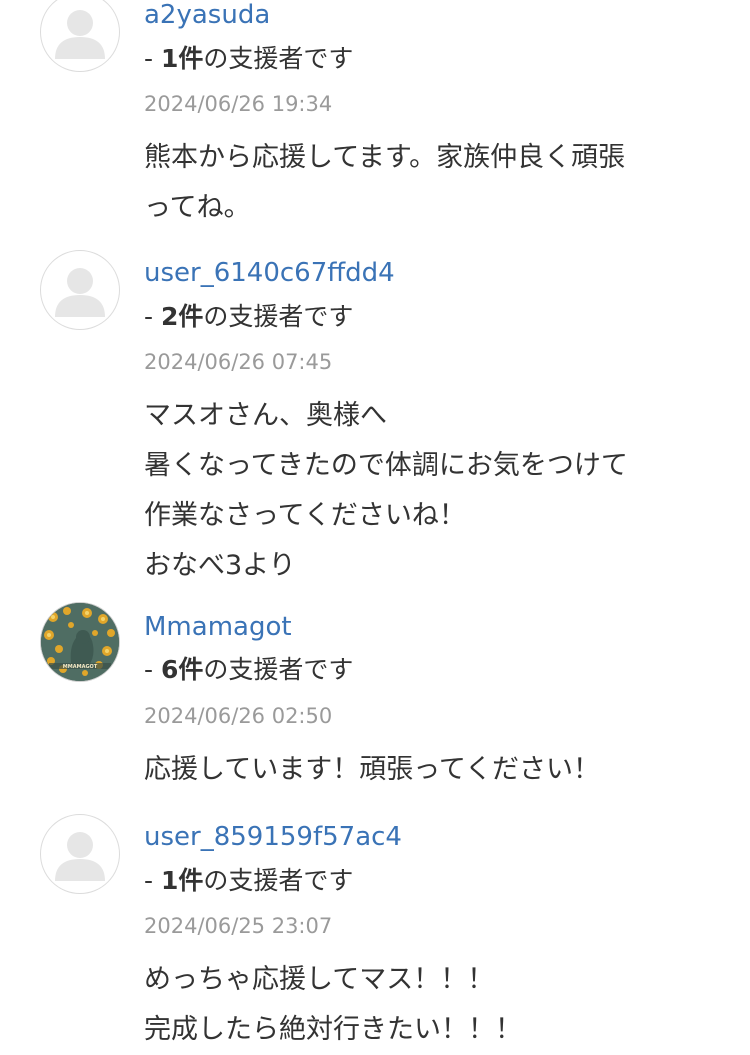  What do you see at coordinates (273, 837) in the screenshot?
I see `username-link: user_859159f57ac4` at bounding box center [273, 837].